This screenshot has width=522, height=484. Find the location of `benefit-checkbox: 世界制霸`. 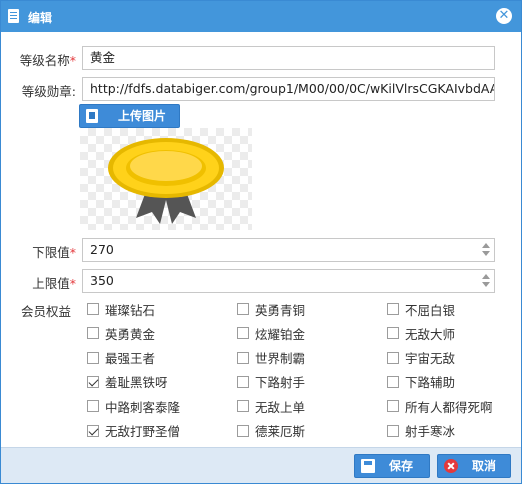

benefit-checkbox: 世界制霸 is located at coordinates (271, 358).